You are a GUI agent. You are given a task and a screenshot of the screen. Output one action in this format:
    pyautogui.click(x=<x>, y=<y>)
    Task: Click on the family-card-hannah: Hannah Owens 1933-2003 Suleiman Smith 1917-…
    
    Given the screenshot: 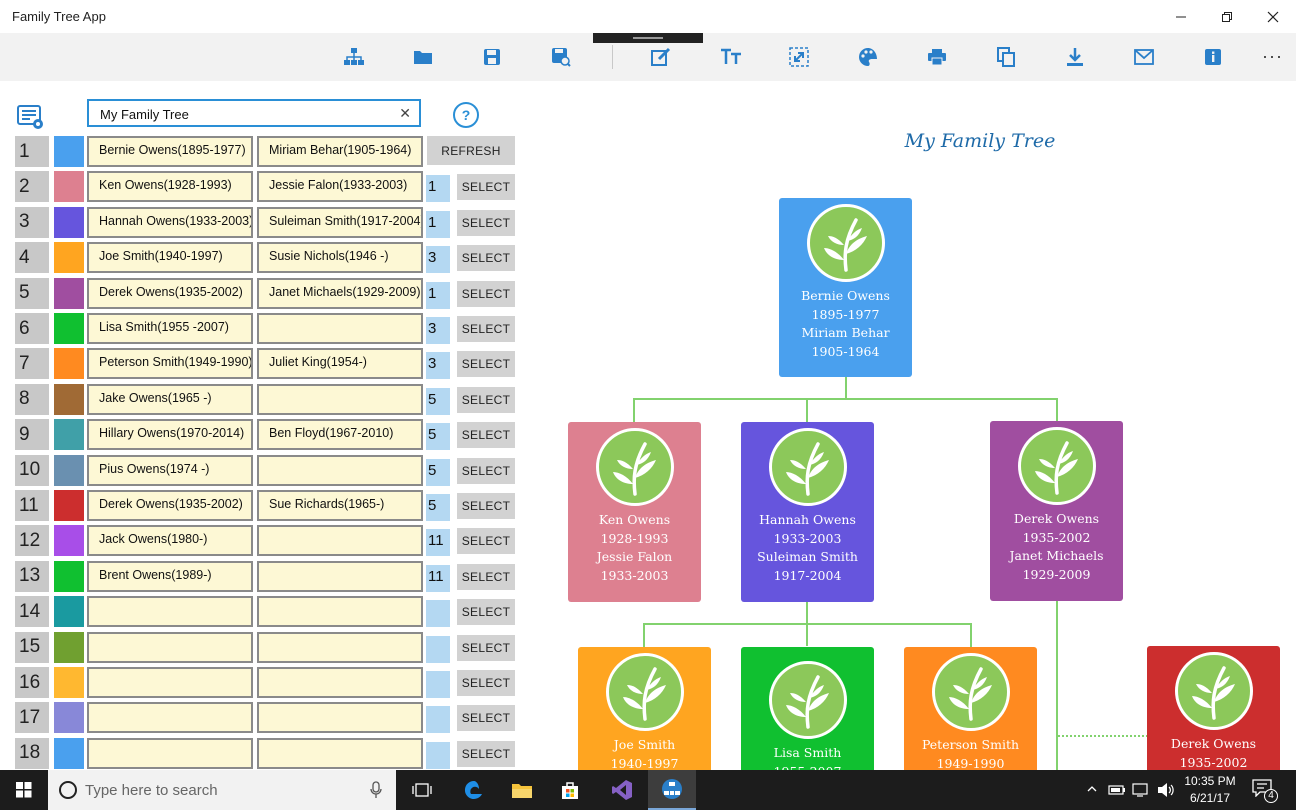 What is the action you would take?
    pyautogui.click(x=807, y=512)
    